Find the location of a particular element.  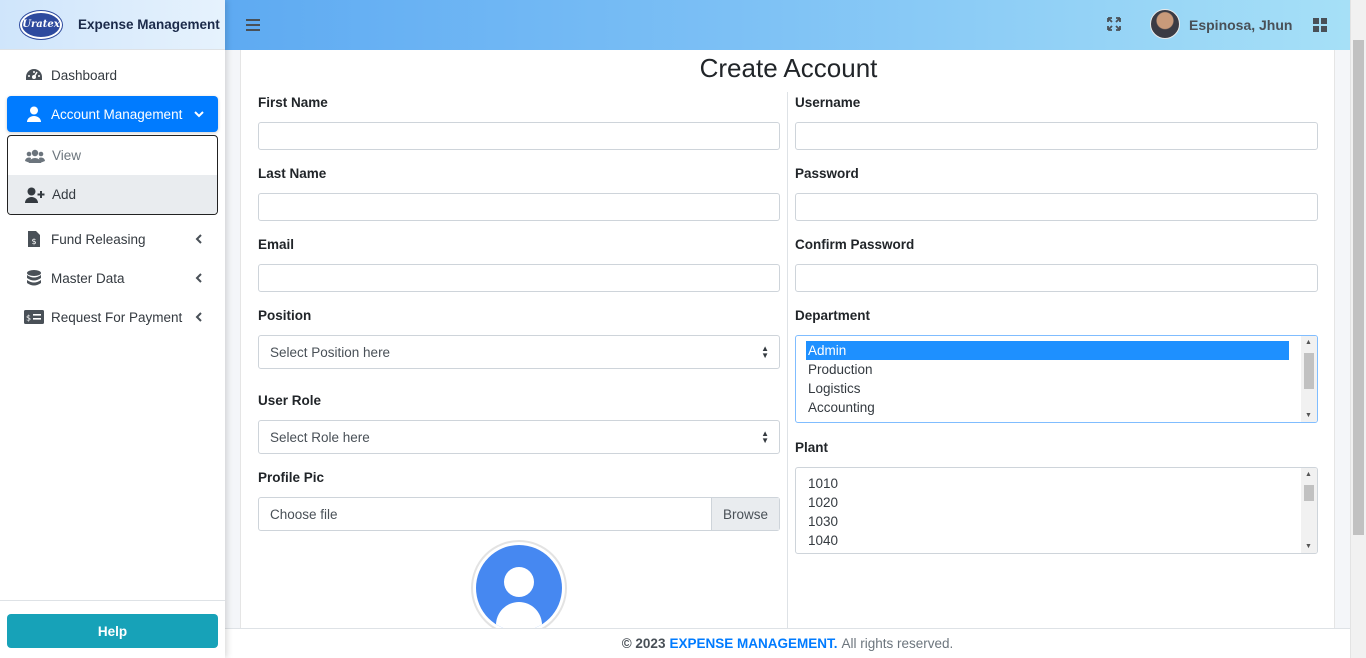

first-name-label: First Name is located at coordinates (293, 102).